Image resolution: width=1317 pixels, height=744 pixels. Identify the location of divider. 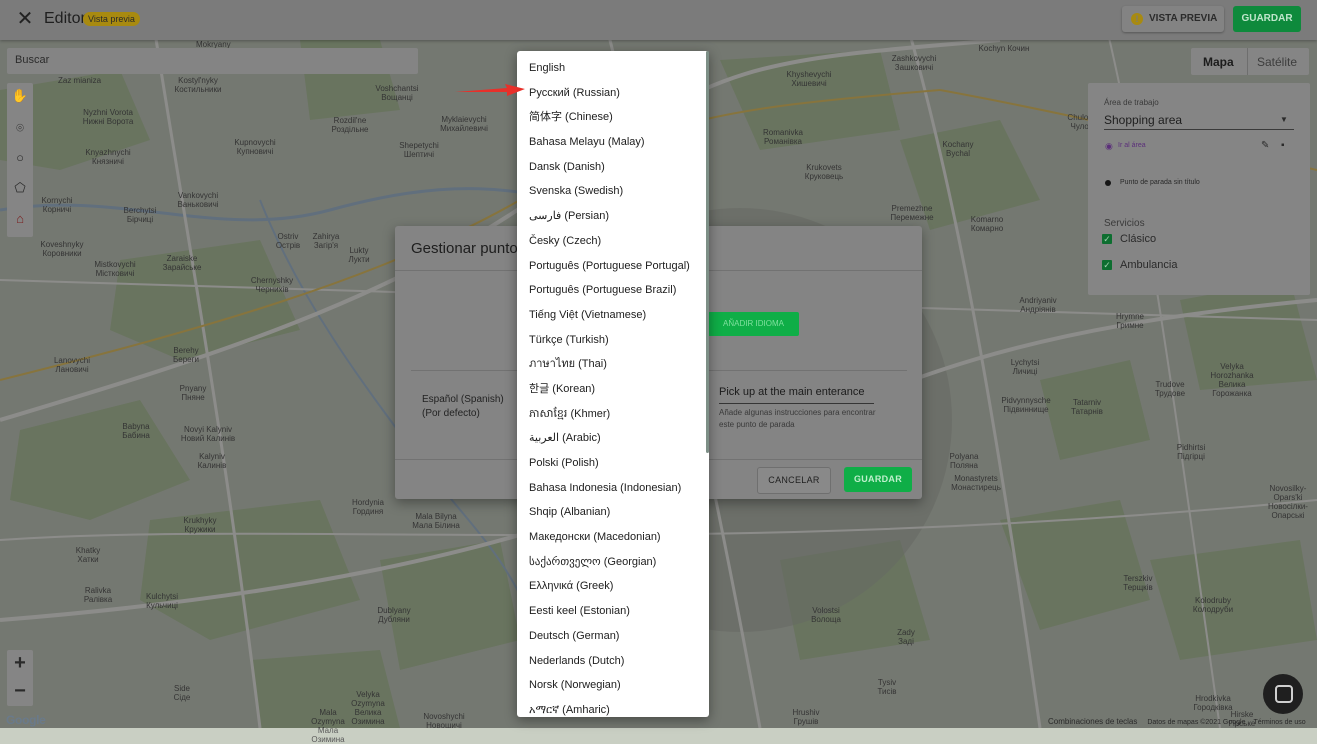
(1247, 61).